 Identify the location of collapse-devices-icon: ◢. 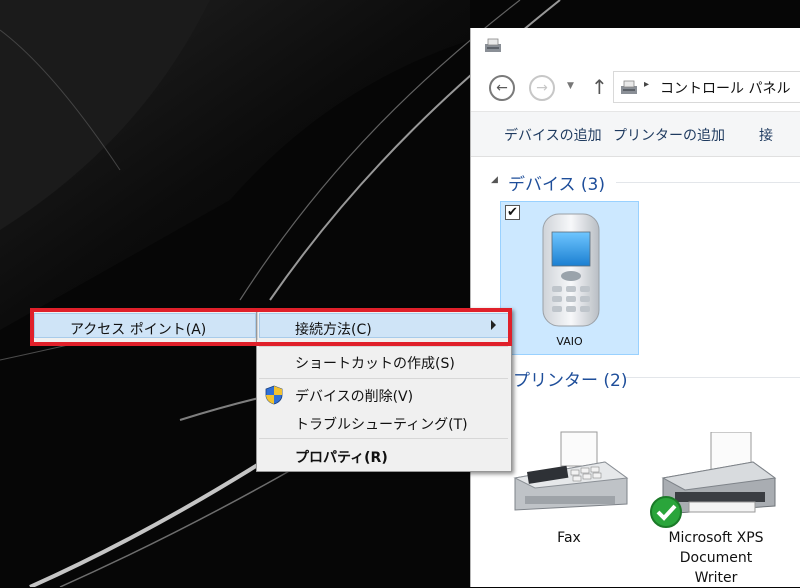
(494, 180).